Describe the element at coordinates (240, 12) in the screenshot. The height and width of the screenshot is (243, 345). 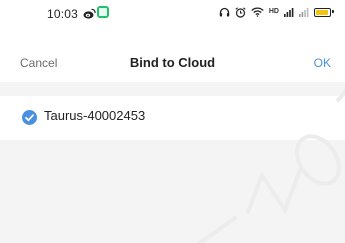
I see `alarm-icon` at that location.